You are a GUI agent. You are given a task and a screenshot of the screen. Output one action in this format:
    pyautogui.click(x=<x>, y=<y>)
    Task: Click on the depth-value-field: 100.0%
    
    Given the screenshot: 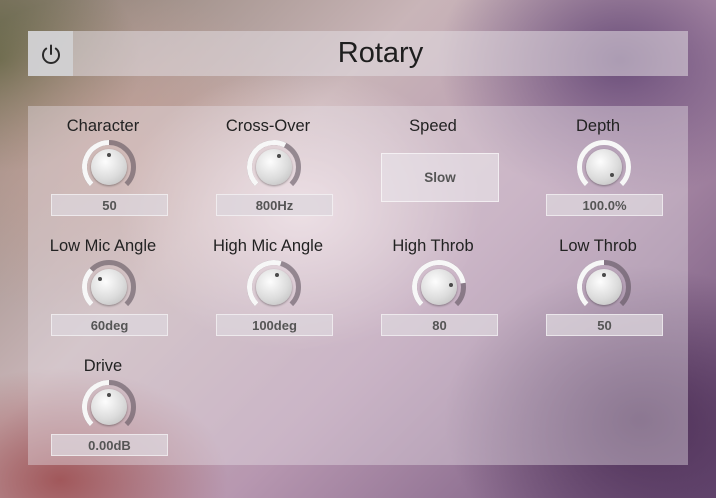 What is the action you would take?
    pyautogui.click(x=604, y=205)
    